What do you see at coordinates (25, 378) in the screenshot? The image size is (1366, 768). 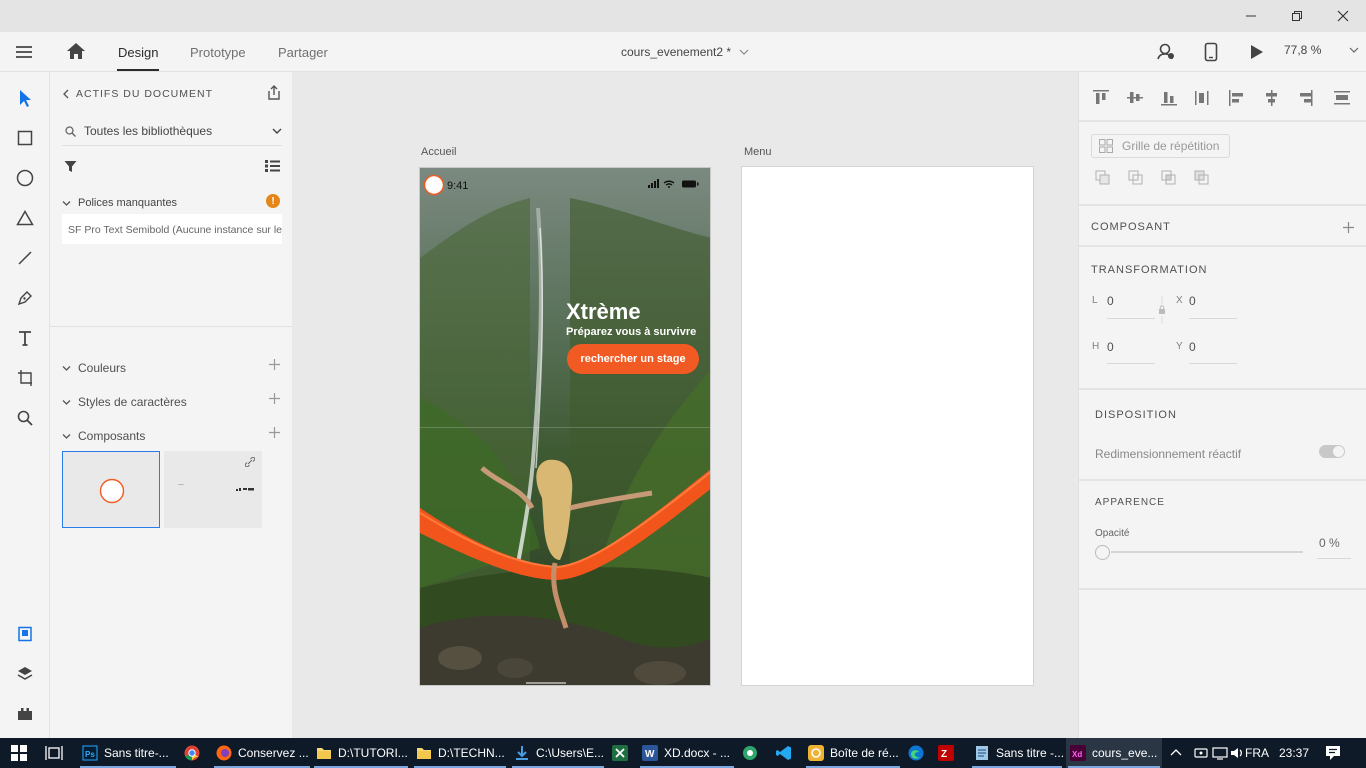 I see `artboard-tool` at bounding box center [25, 378].